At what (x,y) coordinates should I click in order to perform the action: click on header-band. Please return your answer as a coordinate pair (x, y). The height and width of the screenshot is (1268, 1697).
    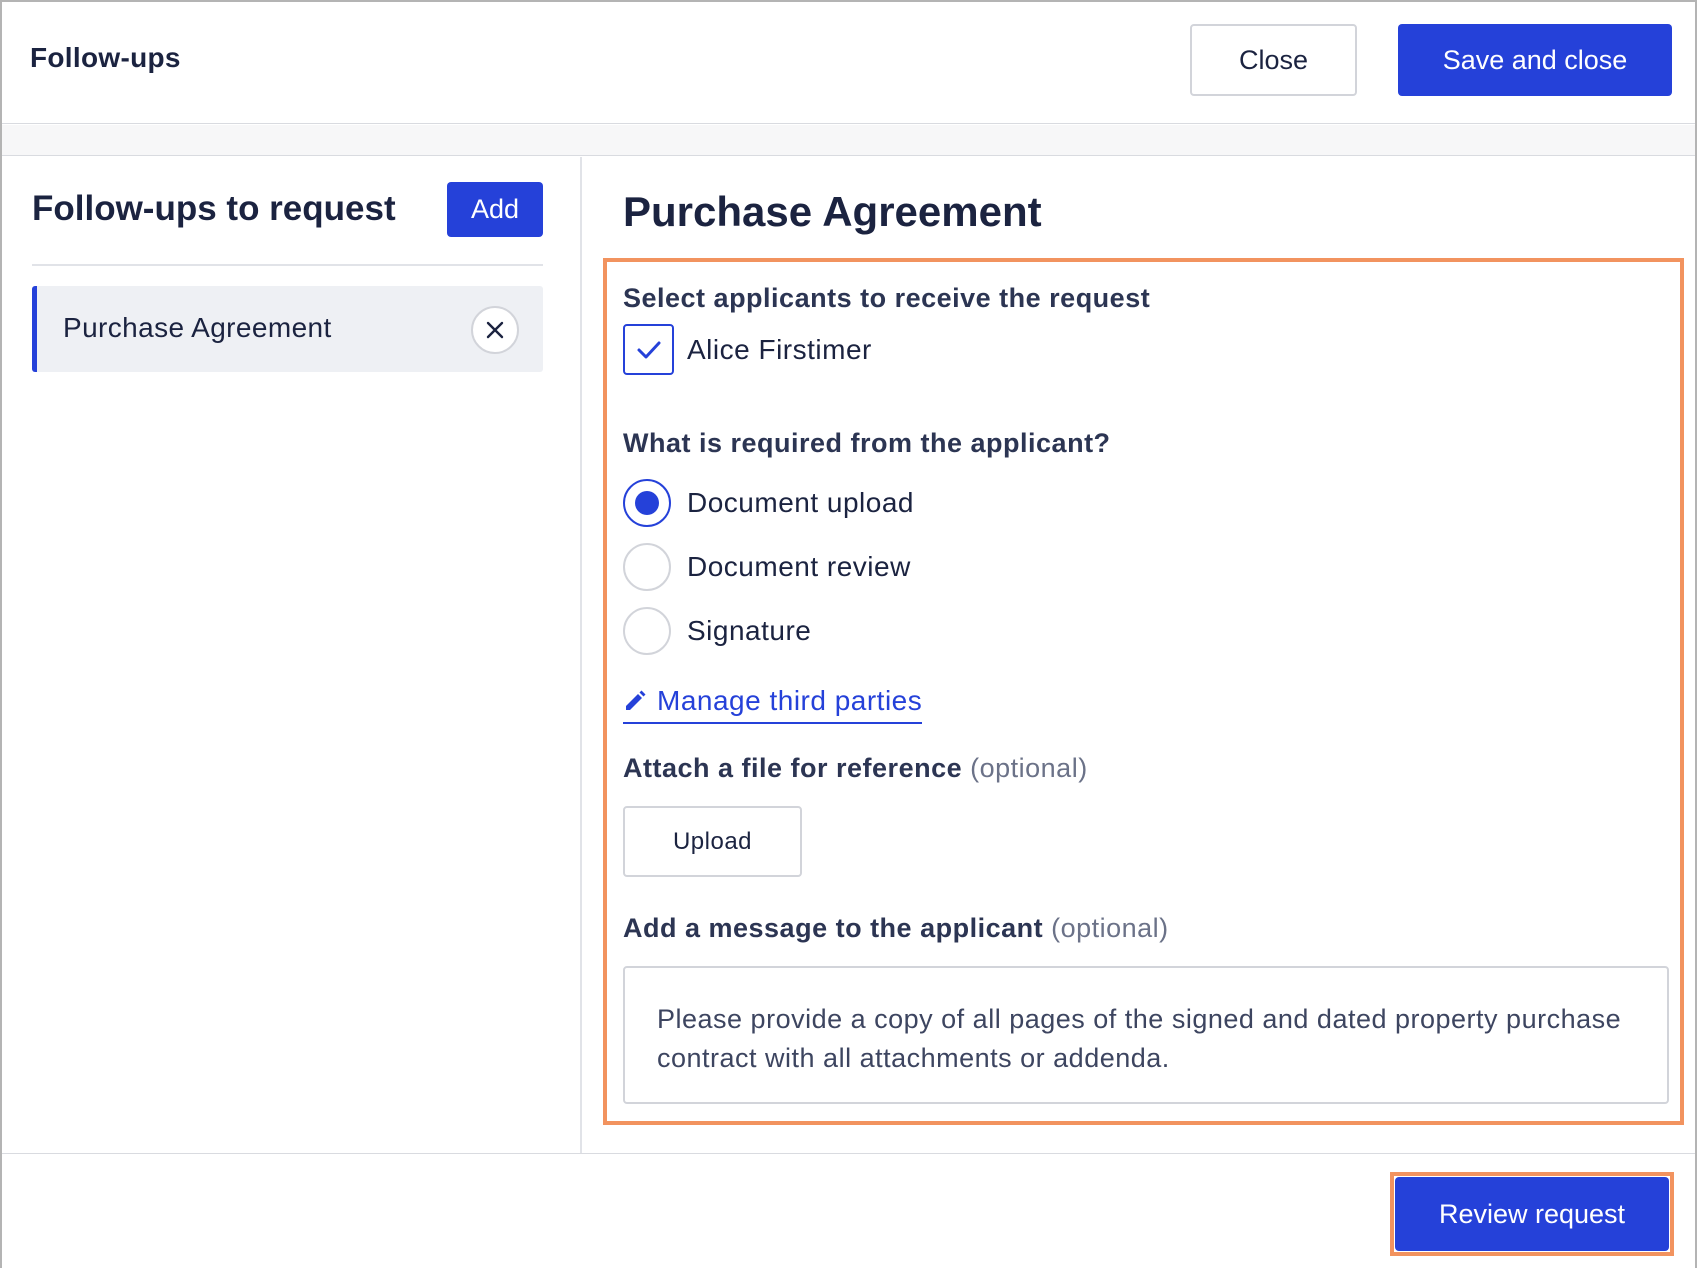
    Looking at the image, I should click on (848, 140).